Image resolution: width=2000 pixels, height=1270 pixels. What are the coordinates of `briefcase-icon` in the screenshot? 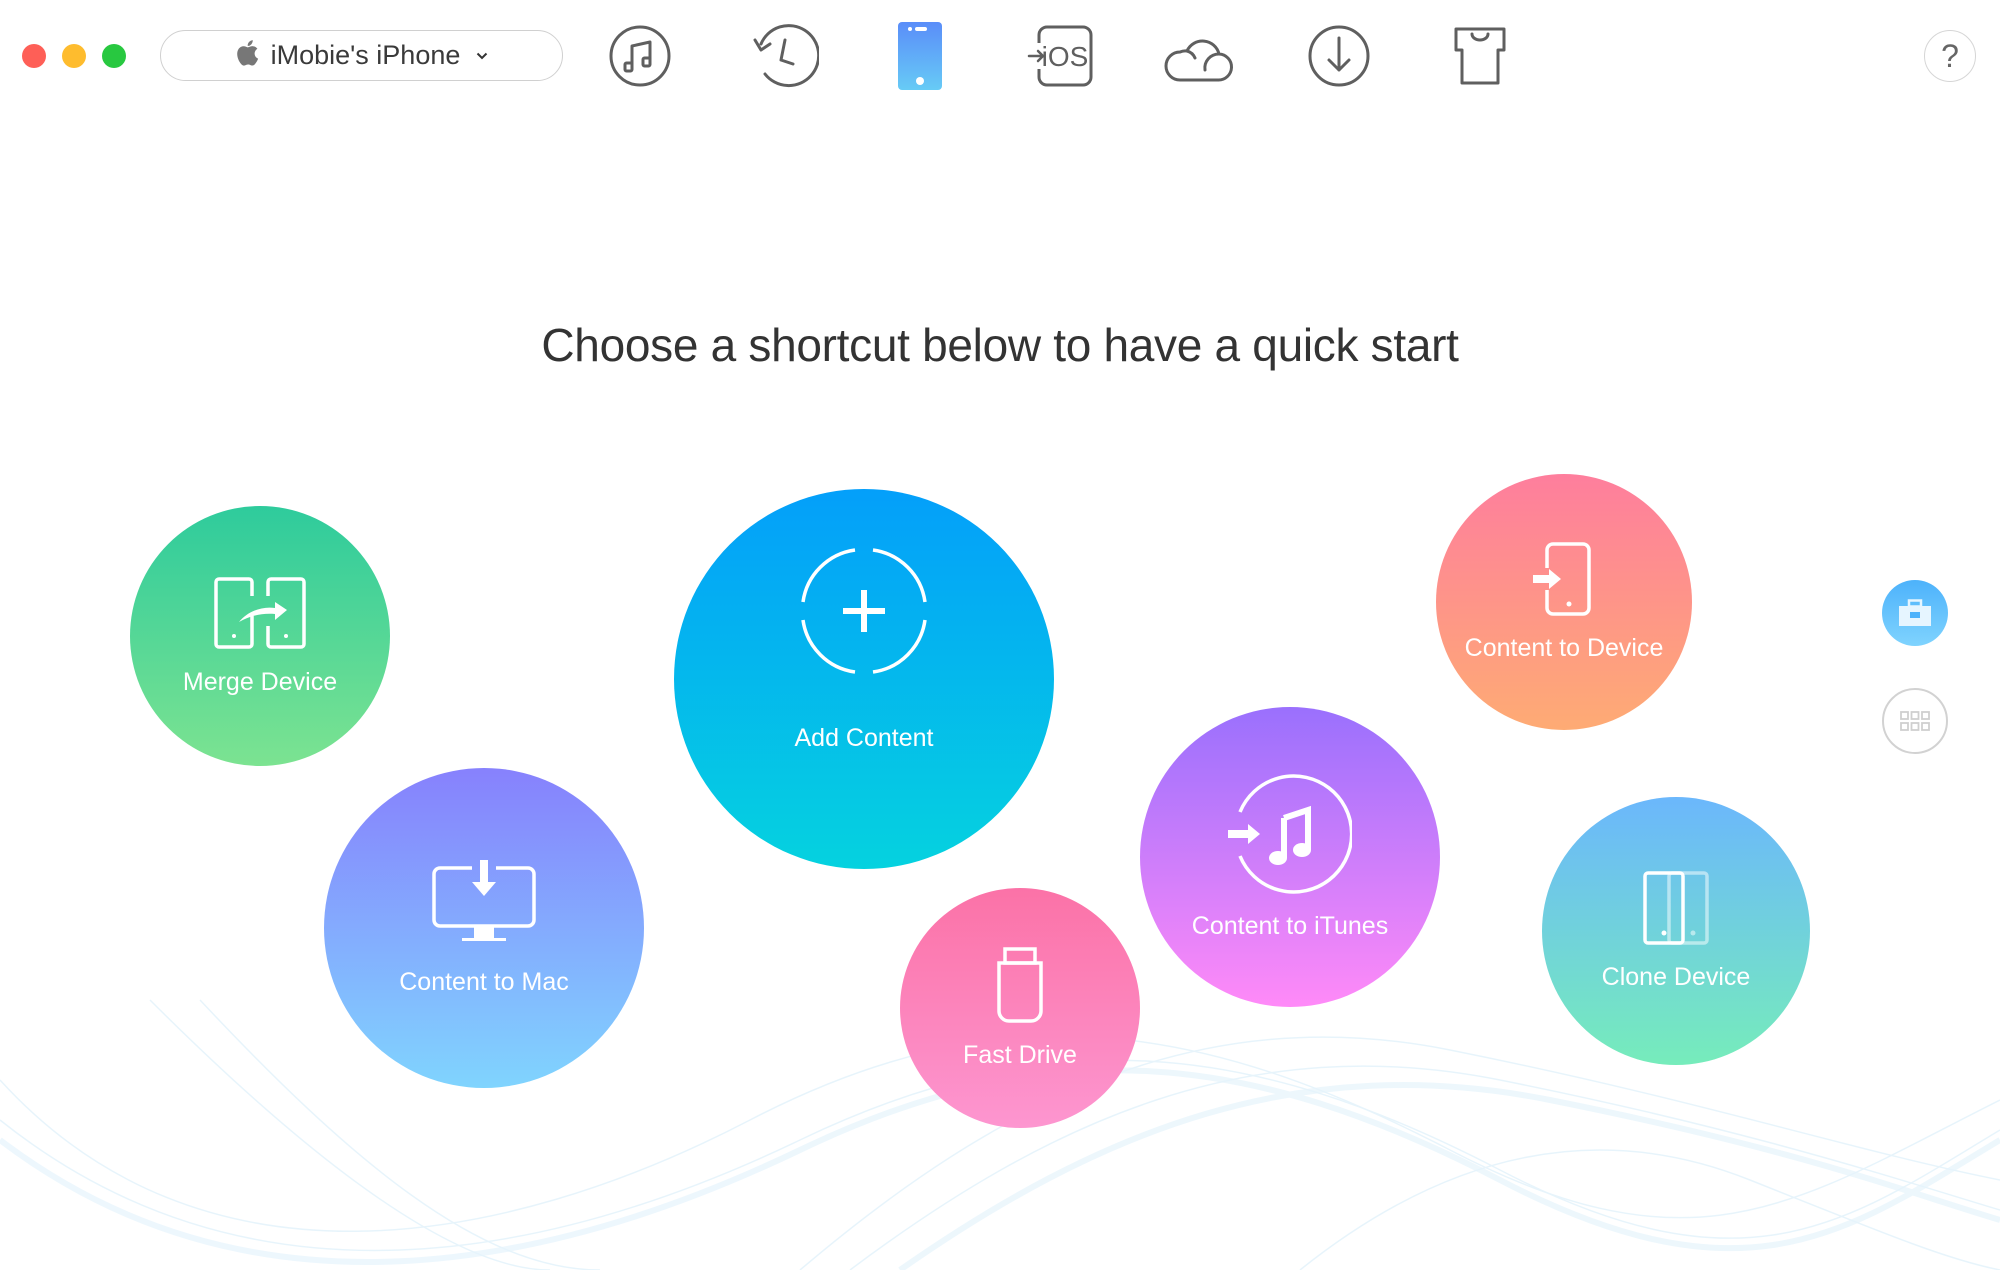 It's located at (1915, 612).